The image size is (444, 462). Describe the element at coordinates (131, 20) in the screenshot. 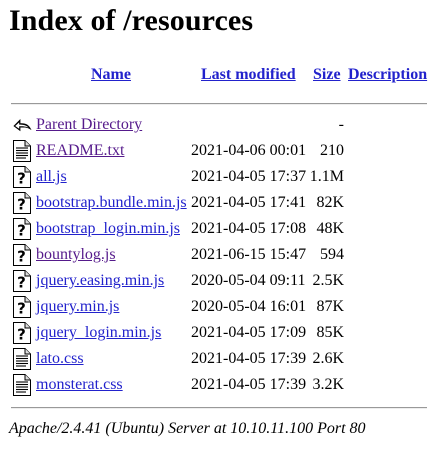

I see `page-title: Index of /resources` at that location.